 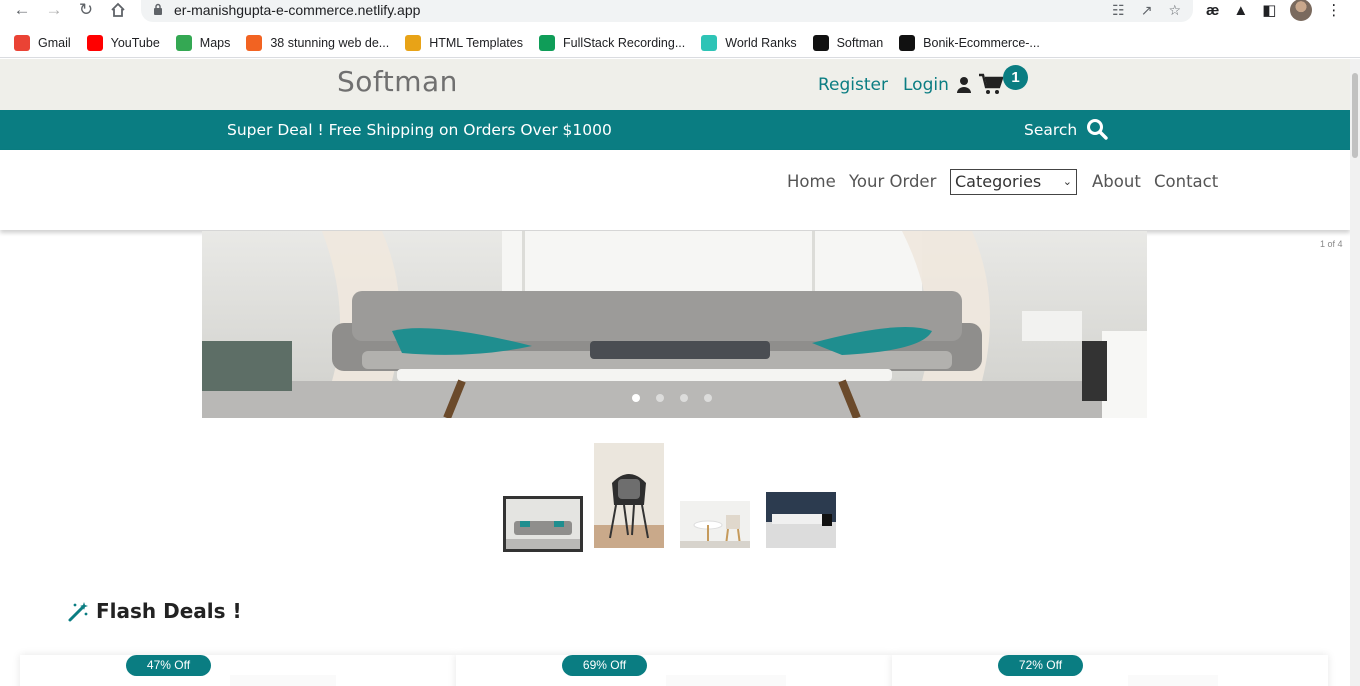 What do you see at coordinates (1116, 181) in the screenshot?
I see `nav-about: About` at bounding box center [1116, 181].